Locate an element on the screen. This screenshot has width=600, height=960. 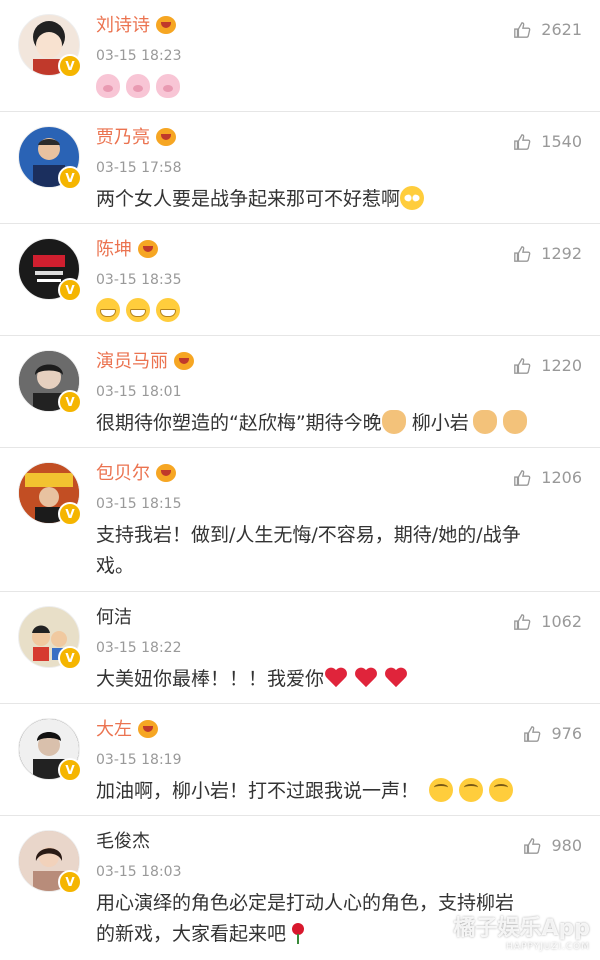
like-button: 1292 is located at coordinates (547, 253).